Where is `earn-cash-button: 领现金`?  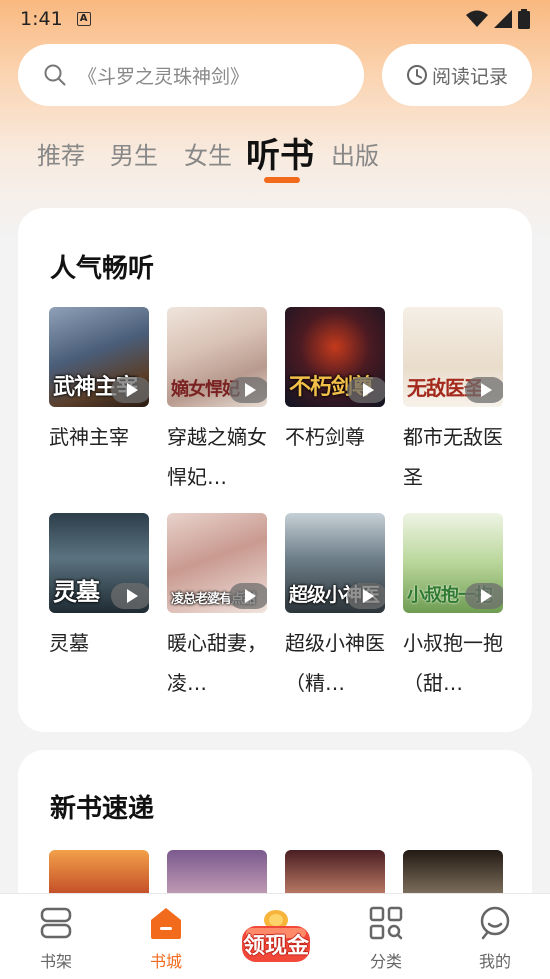
earn-cash-button: 领现金 is located at coordinates (276, 937).